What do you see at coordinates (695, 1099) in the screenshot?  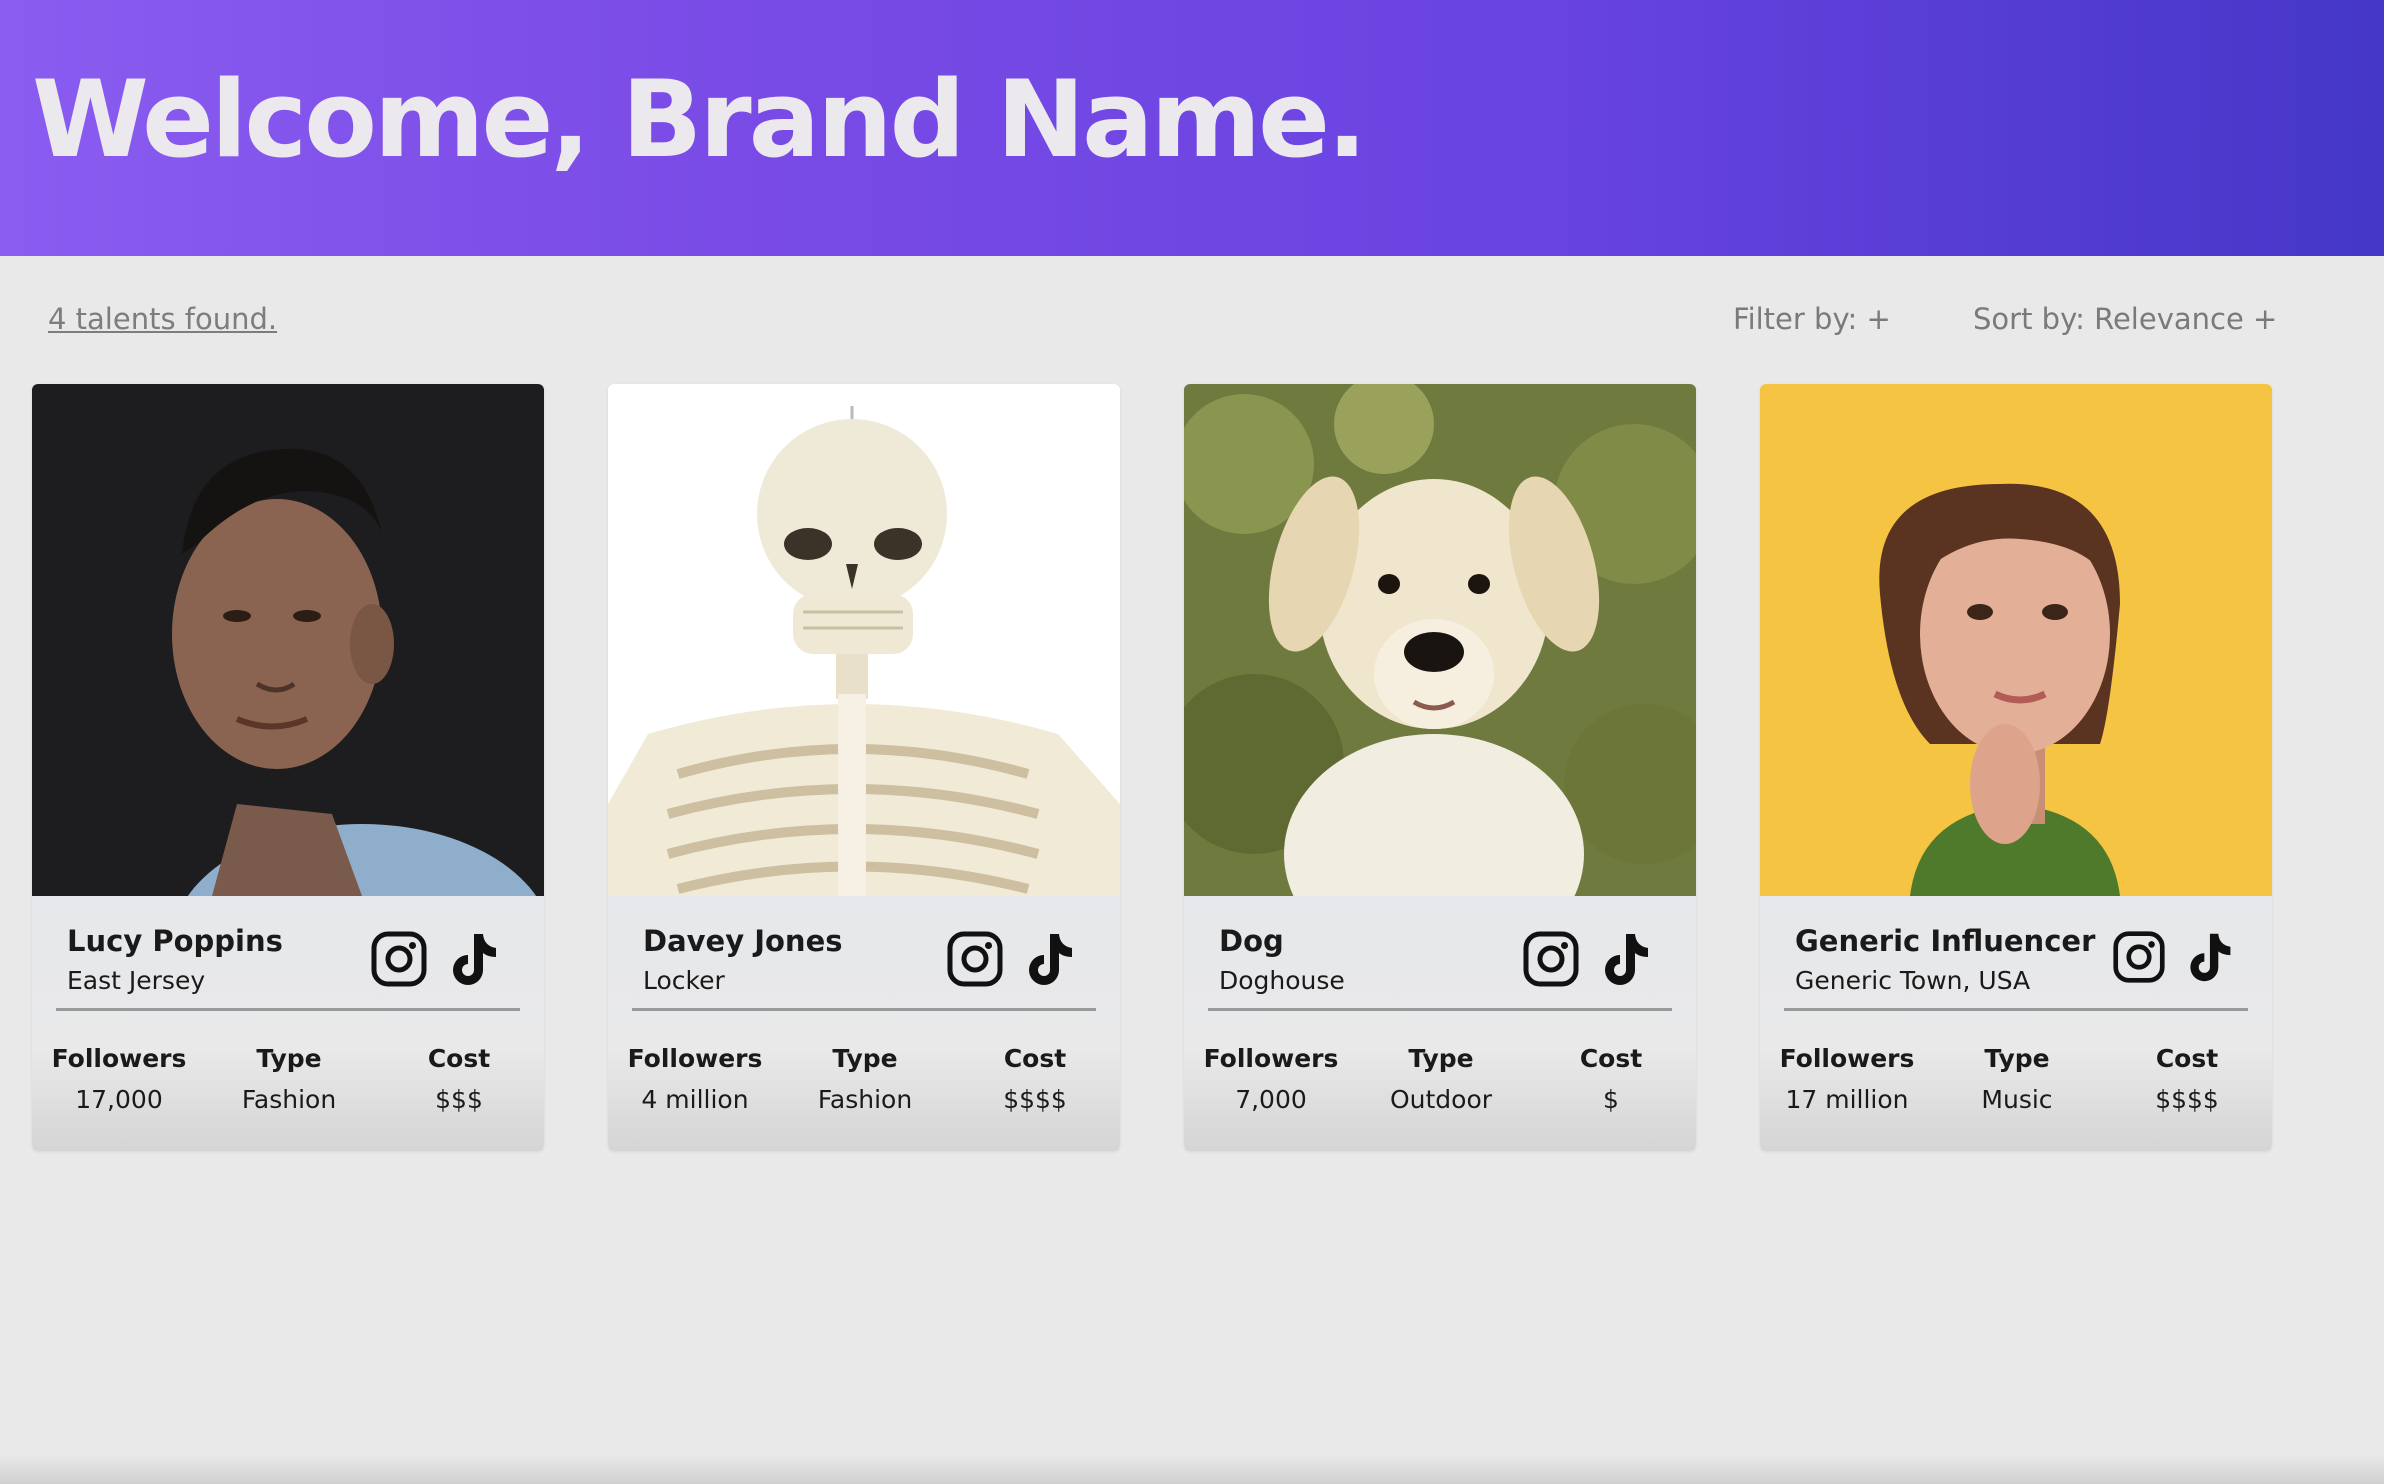 I see `stat-value: 4 million` at bounding box center [695, 1099].